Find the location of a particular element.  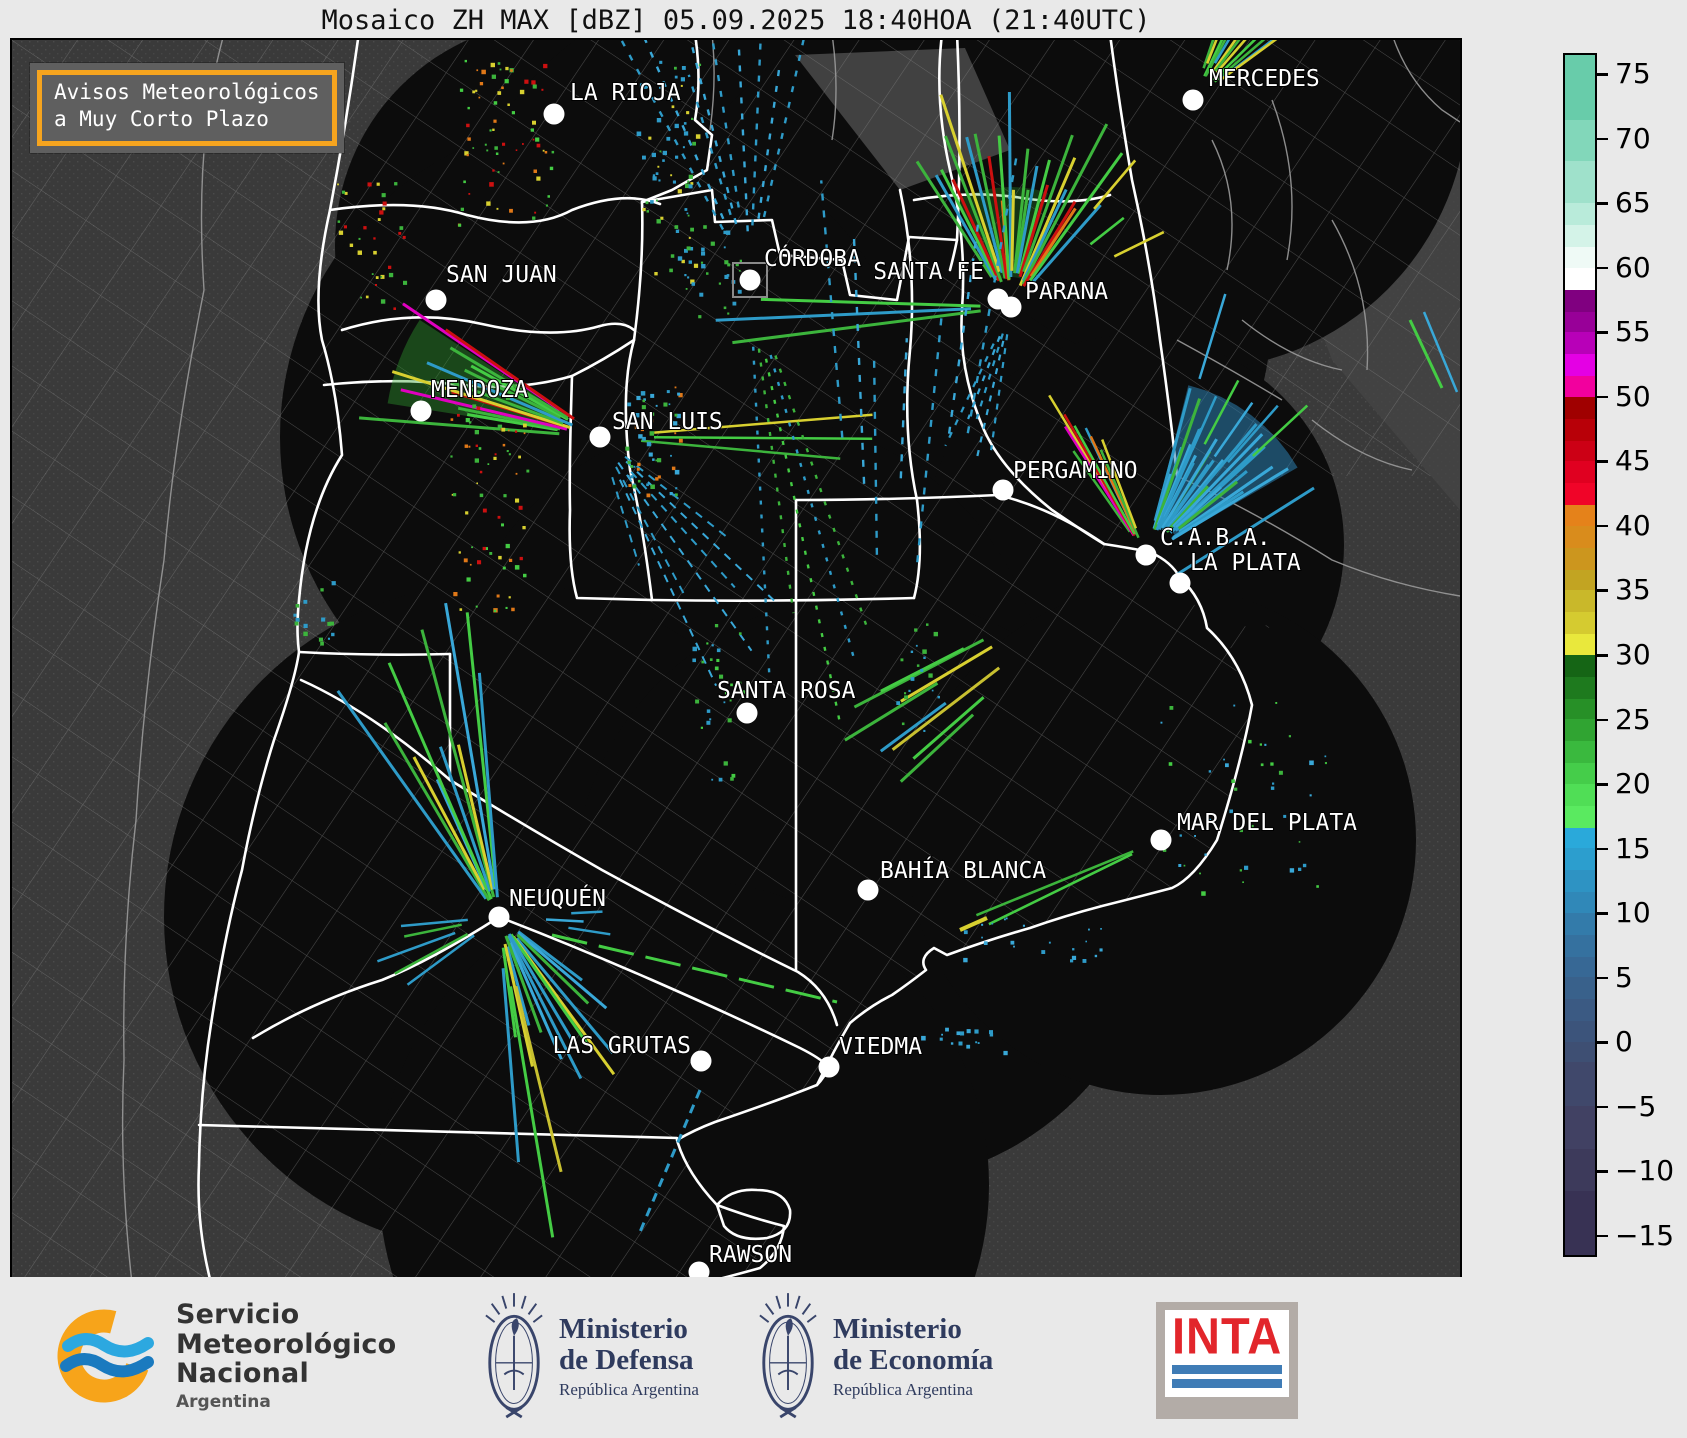

colorbar-tick-label: 45 is located at coordinates (1633, 461).